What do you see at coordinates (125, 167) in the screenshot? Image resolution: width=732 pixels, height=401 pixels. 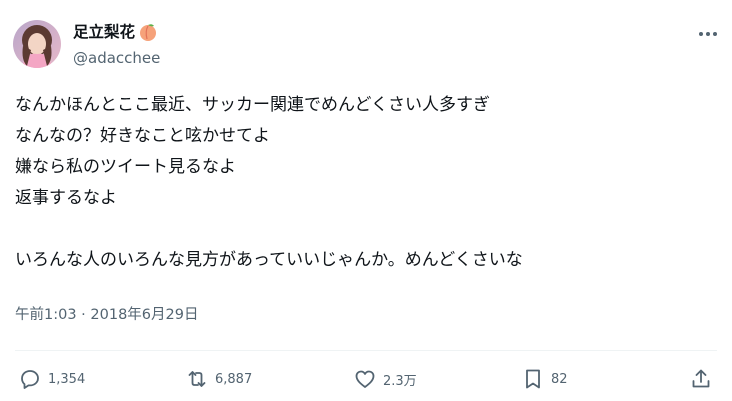 I see `tweet-text-line: 嫌なら私のツイート見るなよ` at bounding box center [125, 167].